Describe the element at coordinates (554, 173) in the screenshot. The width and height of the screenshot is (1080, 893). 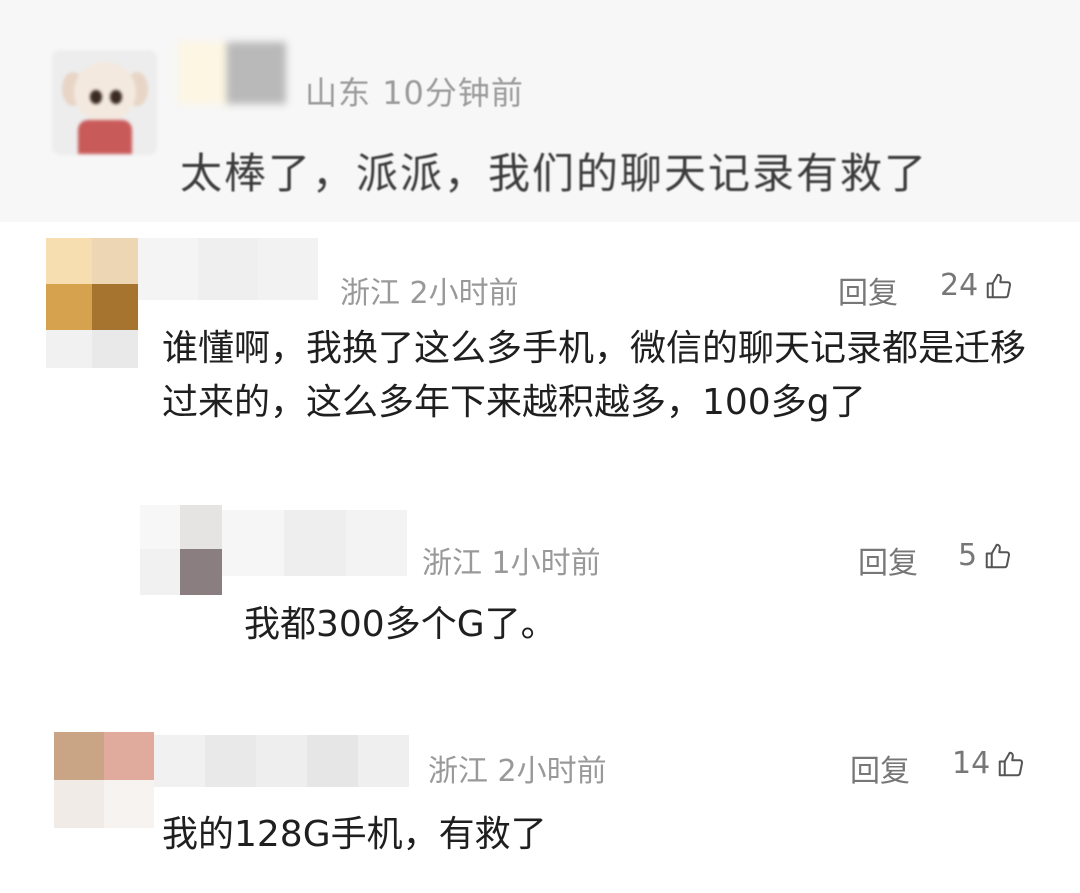
I see `comment-text: 太棒了，派派，我们的聊天记录有救了` at that location.